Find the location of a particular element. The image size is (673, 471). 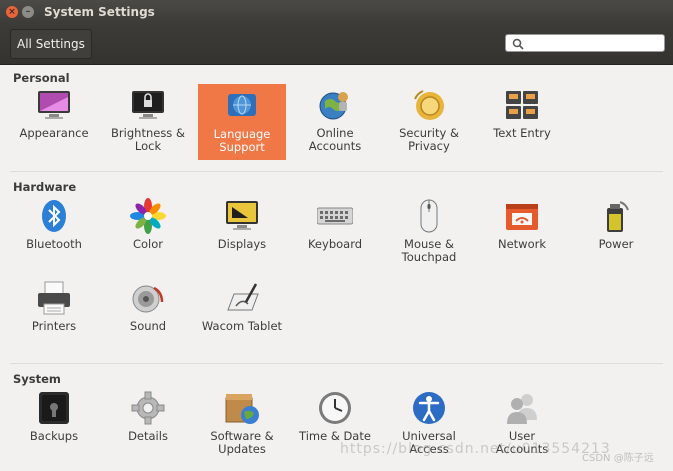

toolbar: All Settings is located at coordinates (336, 44).